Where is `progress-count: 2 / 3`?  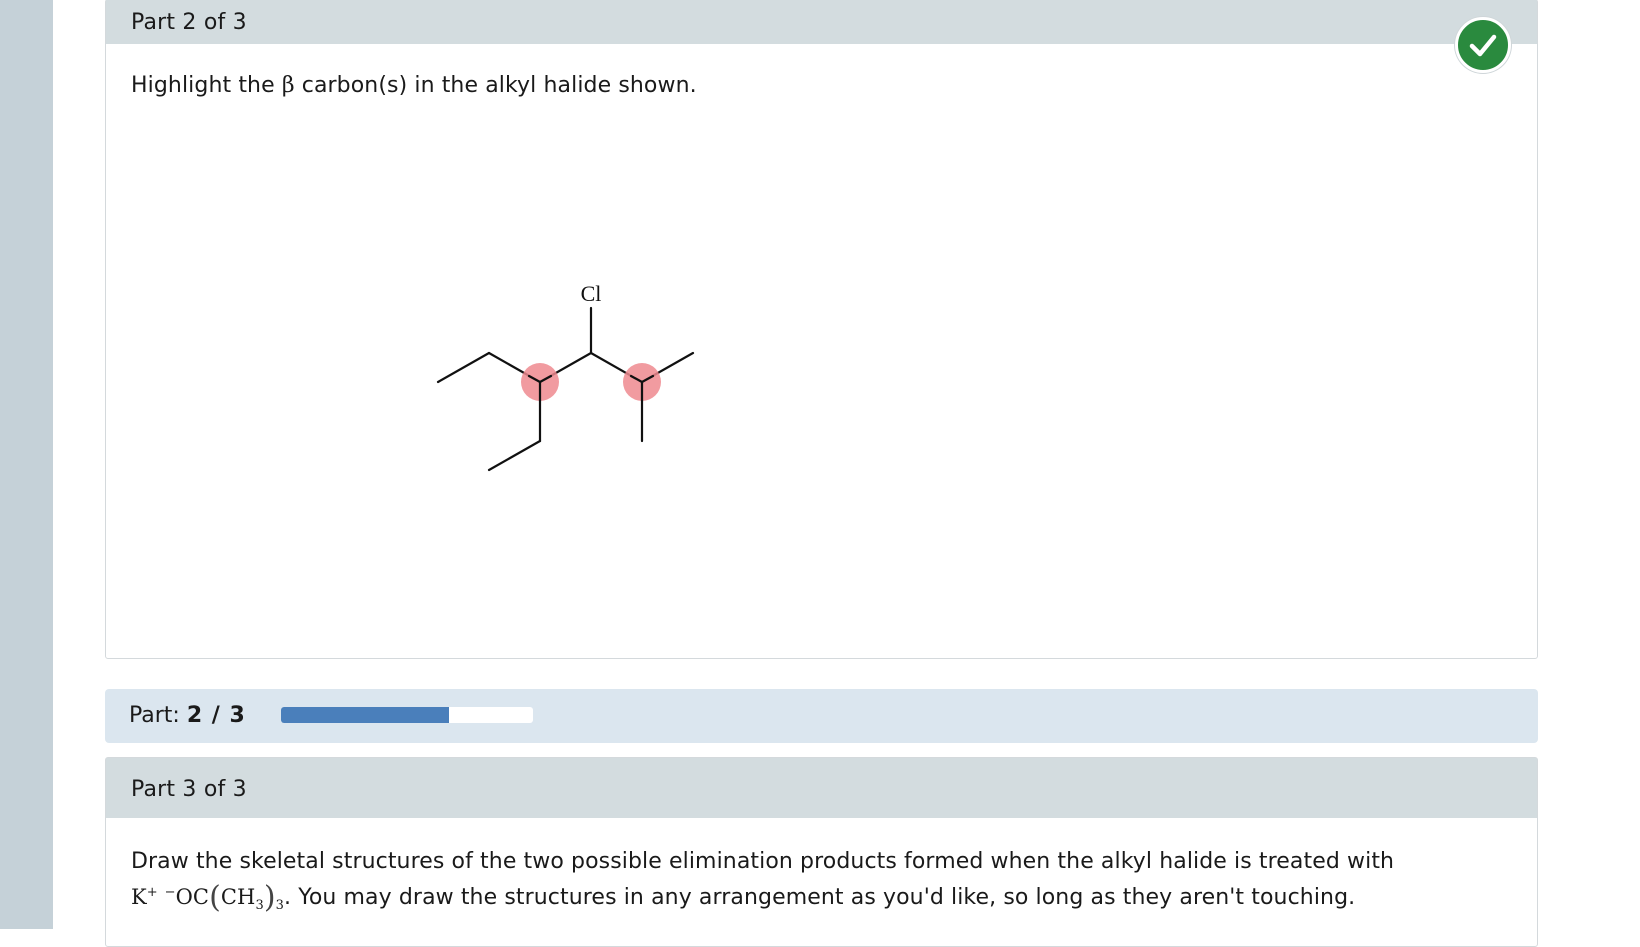
progress-count: 2 / 3 is located at coordinates (216, 715).